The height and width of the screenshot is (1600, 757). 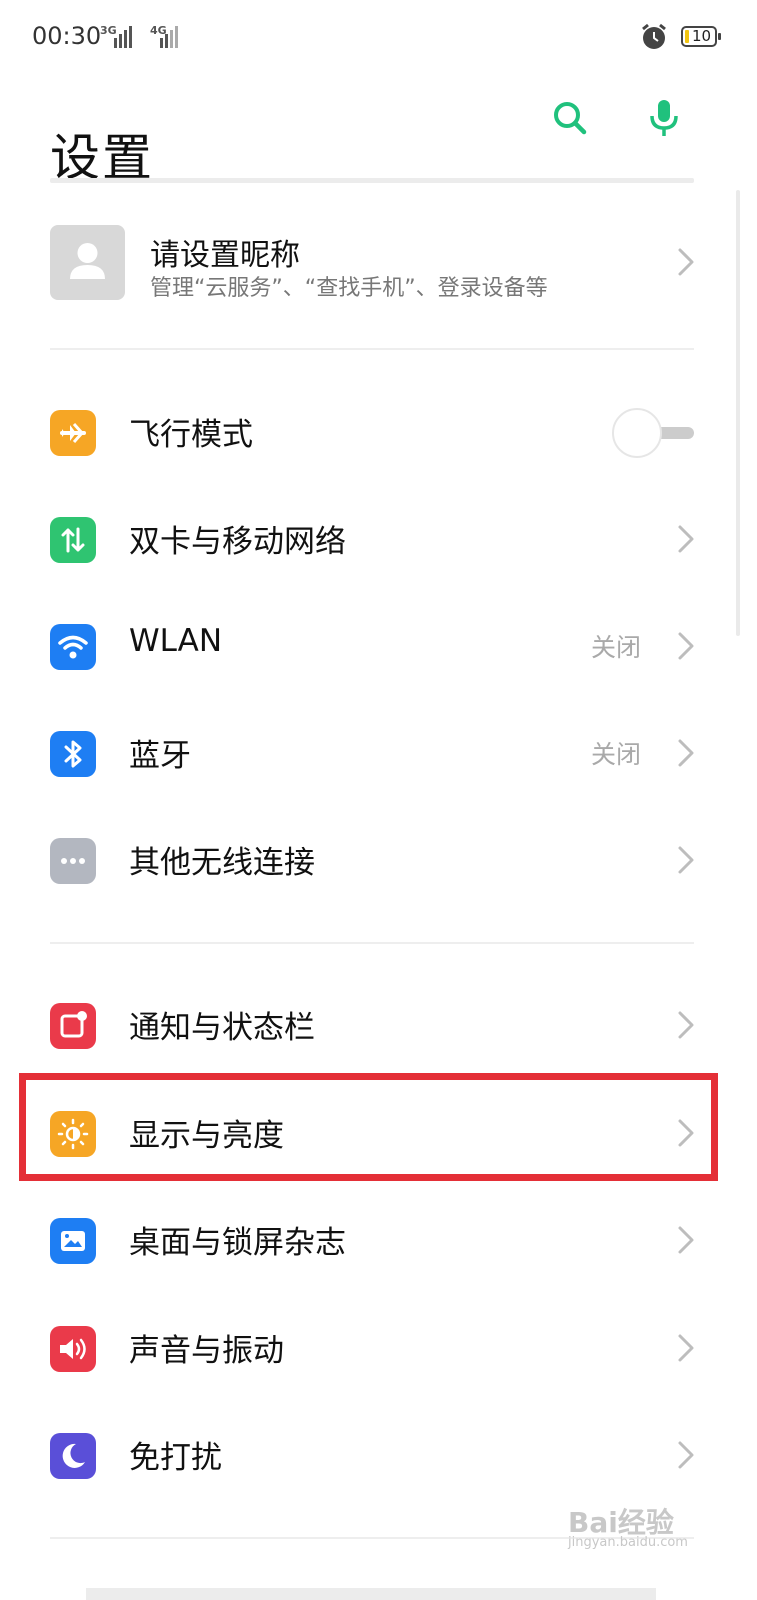 I want to click on airplane-mode-toggle, so click(x=653, y=433).